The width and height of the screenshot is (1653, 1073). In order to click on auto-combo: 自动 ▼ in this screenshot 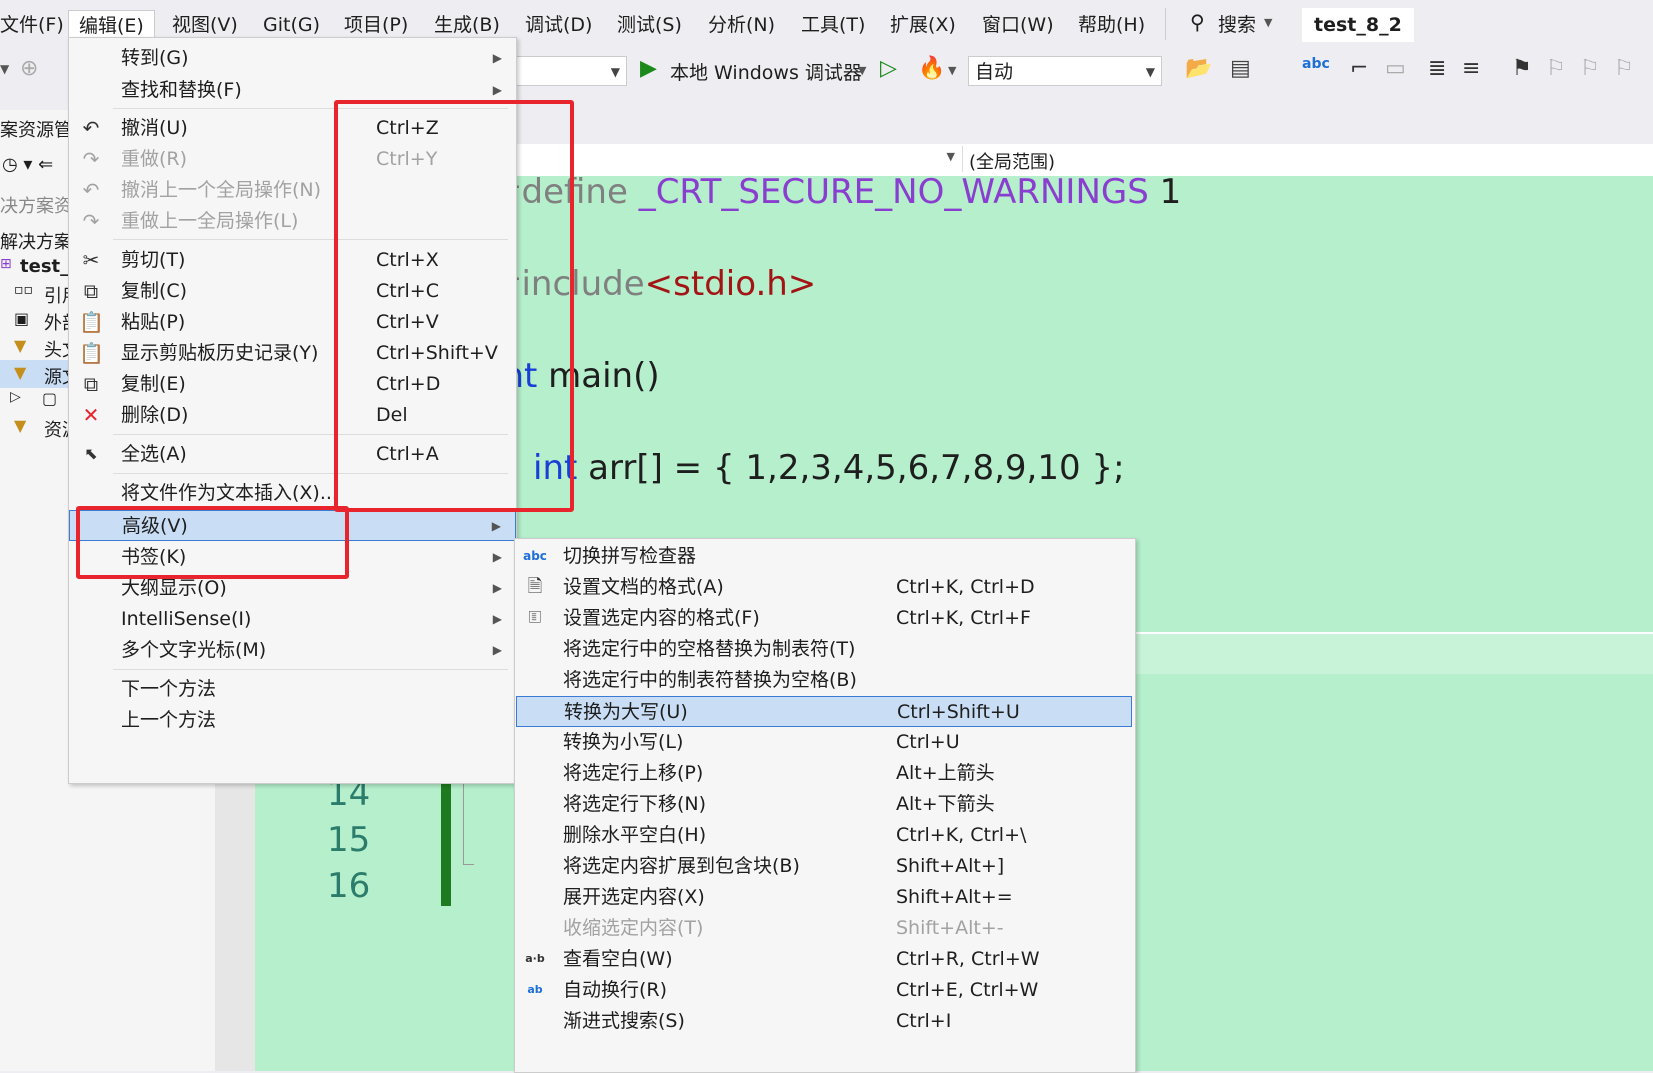, I will do `click(1065, 71)`.